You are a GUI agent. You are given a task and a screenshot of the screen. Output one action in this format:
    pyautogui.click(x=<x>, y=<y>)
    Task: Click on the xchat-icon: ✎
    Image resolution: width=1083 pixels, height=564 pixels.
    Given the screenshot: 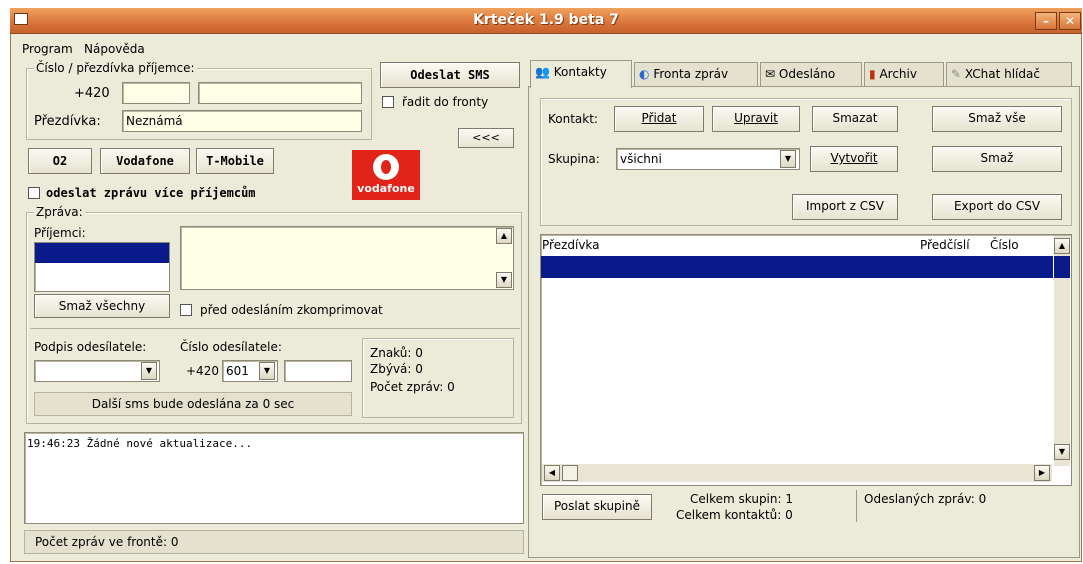 What is the action you would take?
    pyautogui.click(x=956, y=74)
    